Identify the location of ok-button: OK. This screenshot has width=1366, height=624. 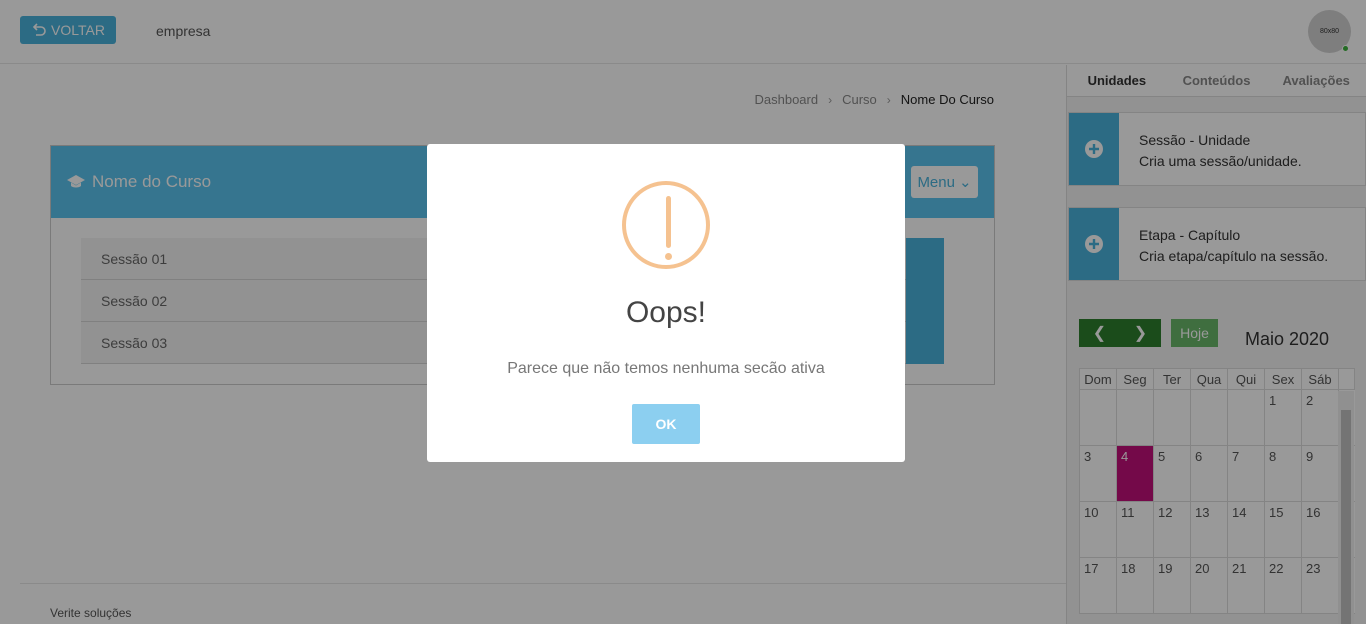
(666, 424).